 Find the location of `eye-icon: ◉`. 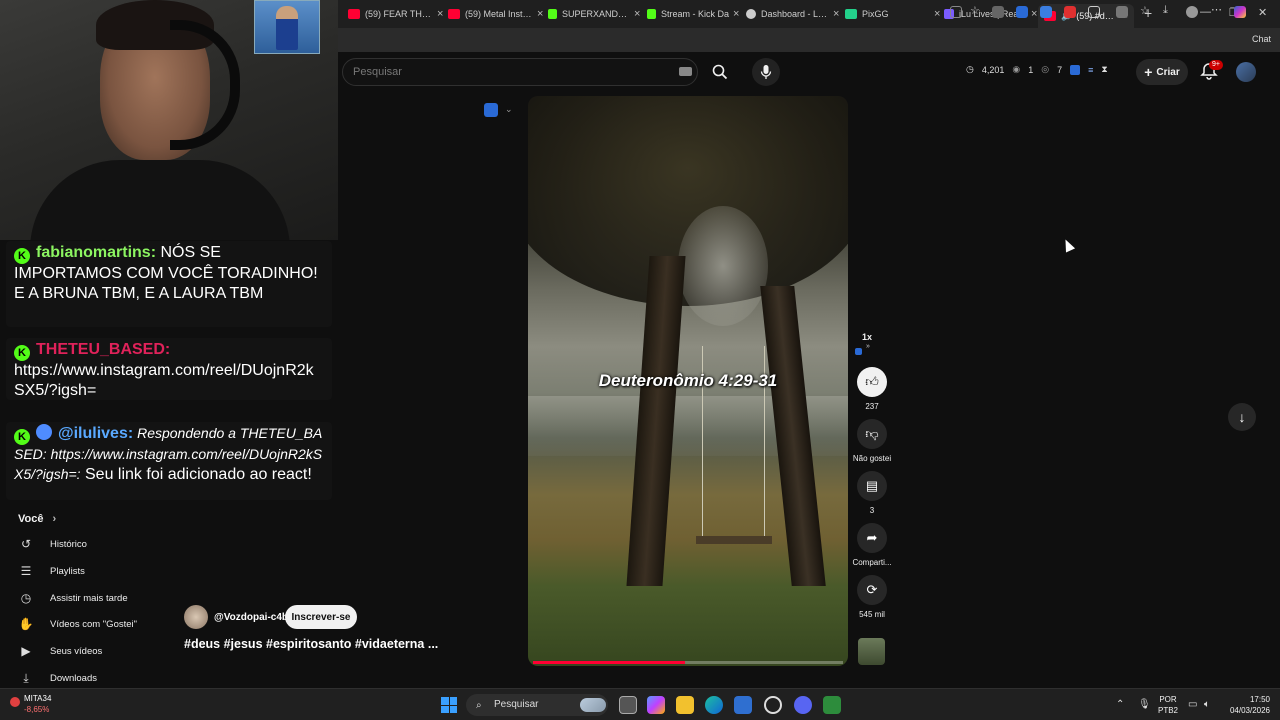

eye-icon: ◉ is located at coordinates (1016, 69).